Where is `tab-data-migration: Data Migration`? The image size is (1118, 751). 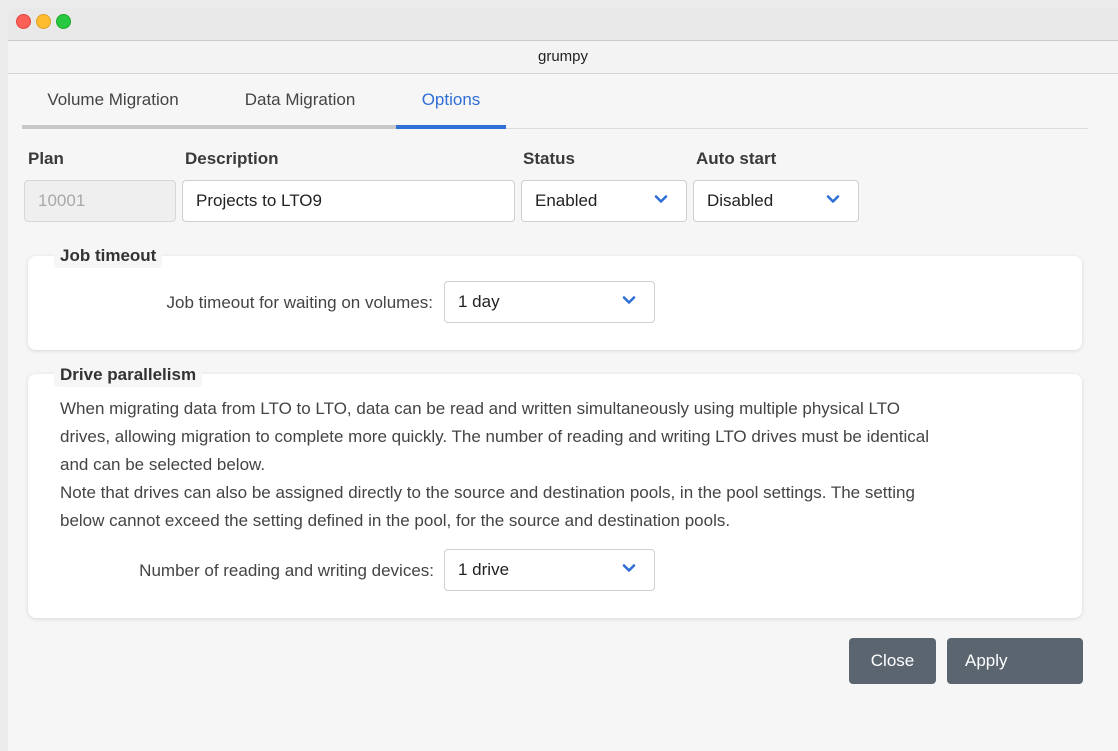
tab-data-migration: Data Migration is located at coordinates (300, 107).